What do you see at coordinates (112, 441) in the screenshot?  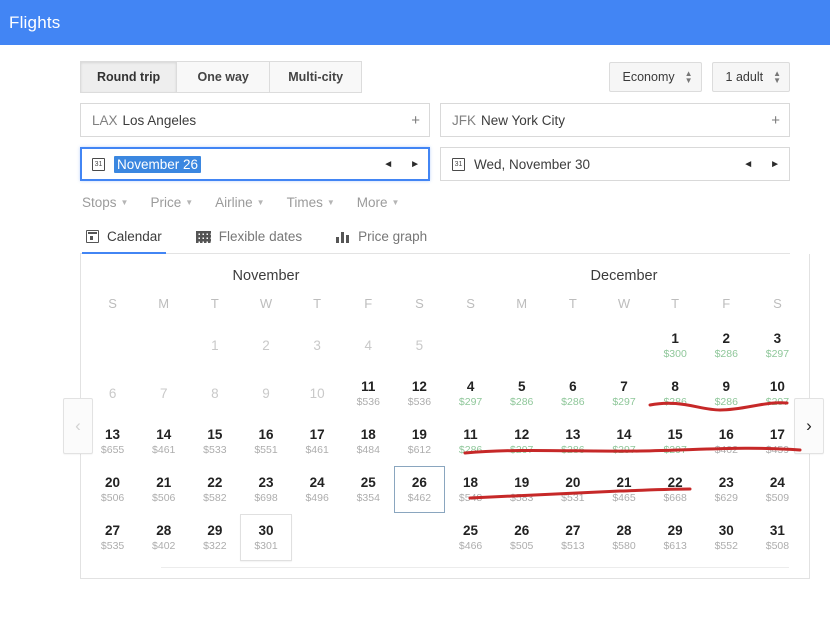 I see `day-cell: 13 $655` at bounding box center [112, 441].